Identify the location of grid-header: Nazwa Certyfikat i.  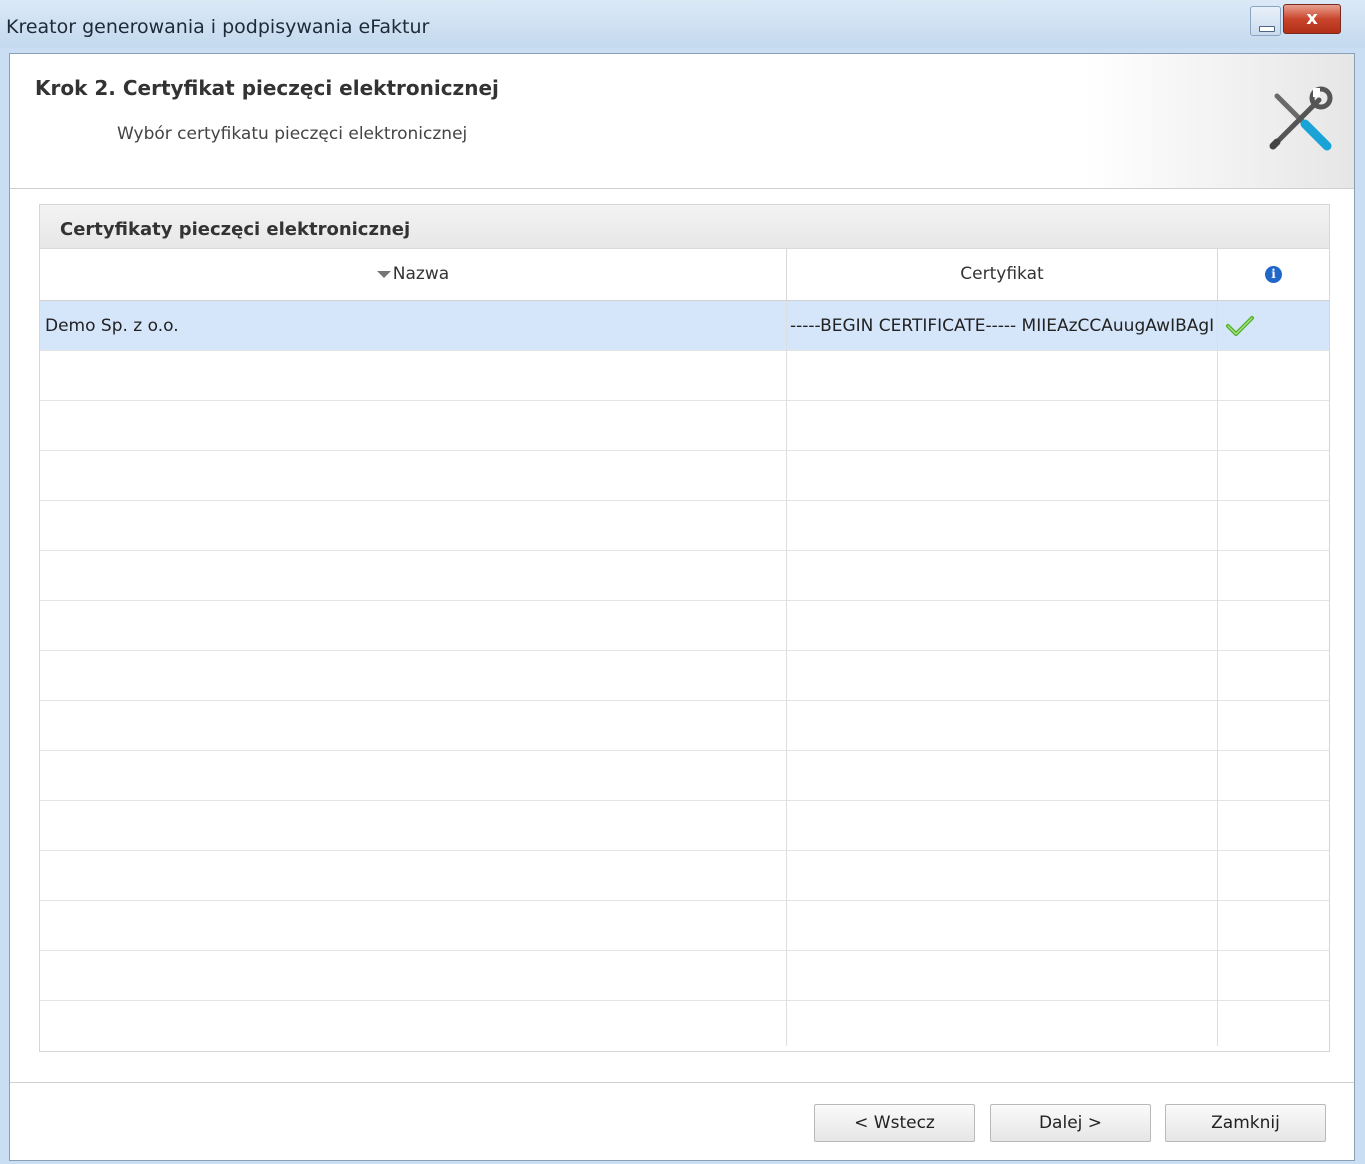
(684, 275).